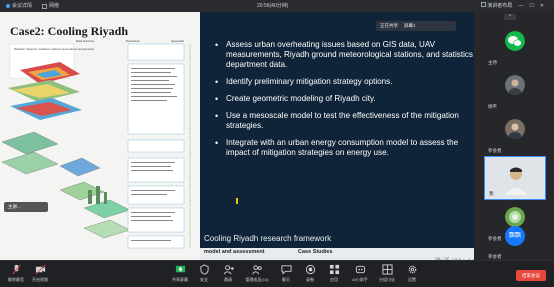  I want to click on maximize-button: ☐, so click(531, 6).